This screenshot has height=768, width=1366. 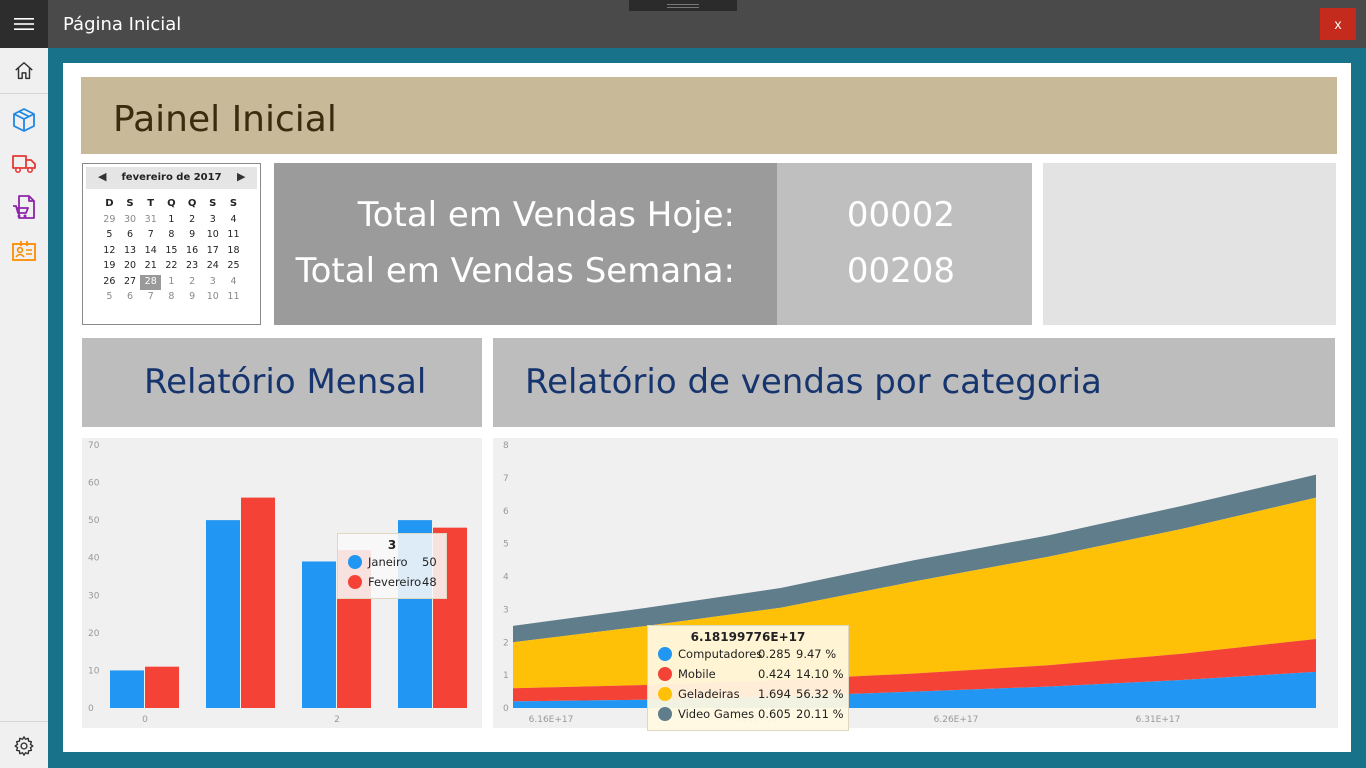 I want to click on calendar-day-header: S, so click(x=213, y=203).